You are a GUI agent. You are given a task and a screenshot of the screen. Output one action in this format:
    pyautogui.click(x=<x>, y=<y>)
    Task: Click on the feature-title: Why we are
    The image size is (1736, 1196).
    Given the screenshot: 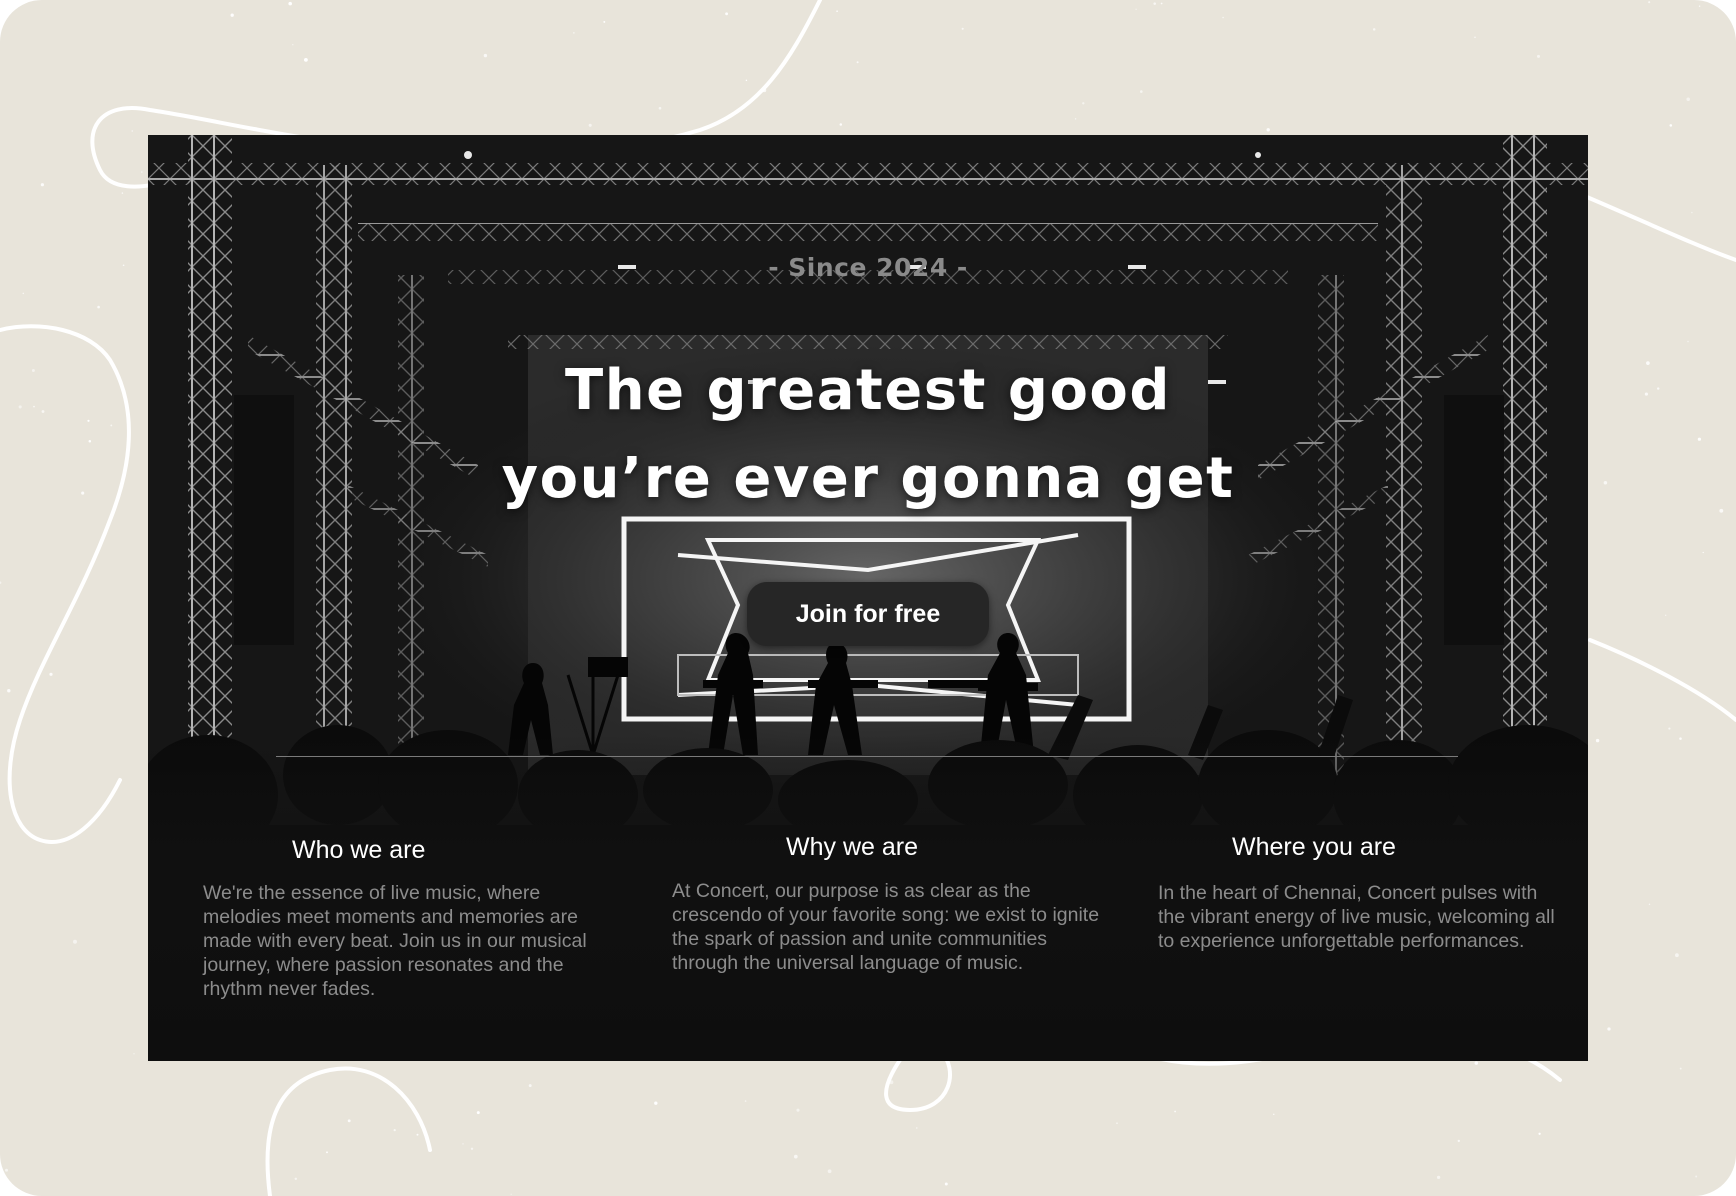 What is the action you would take?
    pyautogui.click(x=852, y=847)
    